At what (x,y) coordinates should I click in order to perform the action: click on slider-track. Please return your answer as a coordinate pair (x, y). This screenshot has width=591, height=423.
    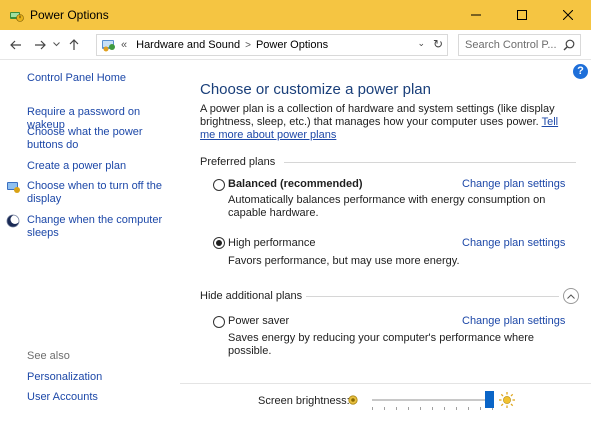
    Looking at the image, I should click on (433, 400).